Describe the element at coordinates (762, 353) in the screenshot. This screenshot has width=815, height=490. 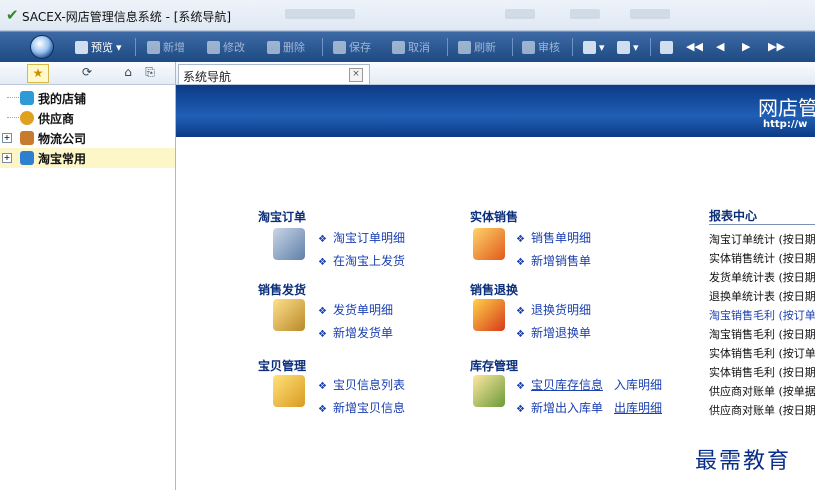
I see `report-link: 实体销售毛利 (按订单` at that location.